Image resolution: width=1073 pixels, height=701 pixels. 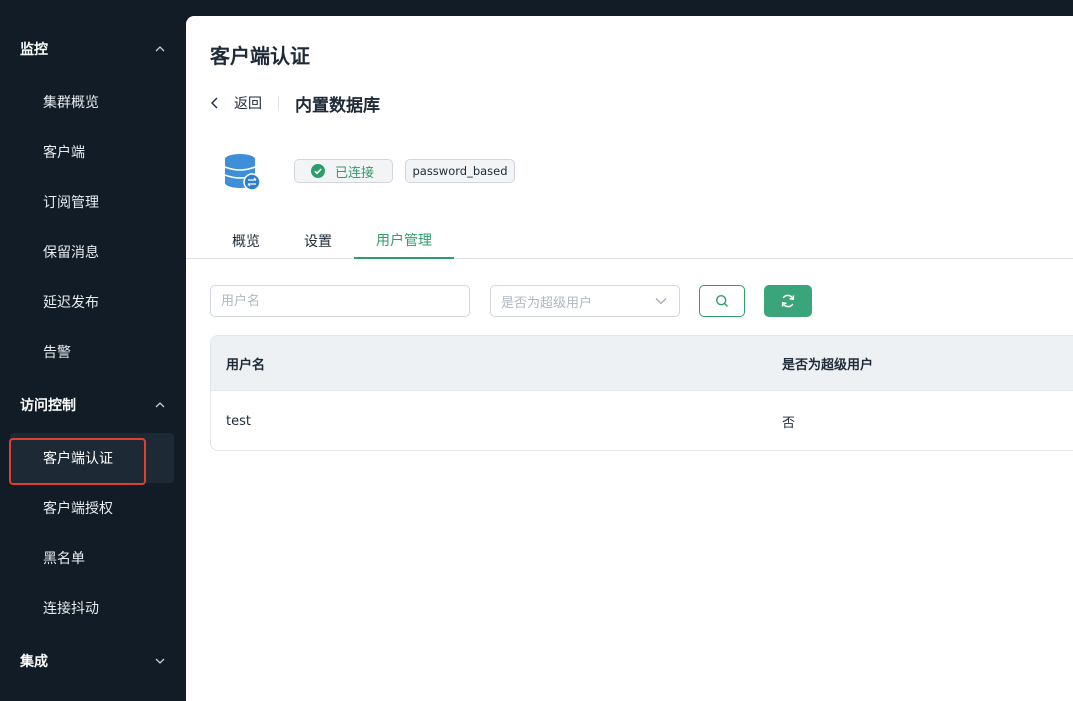 What do you see at coordinates (215, 103) in the screenshot?
I see `chevron-left-icon` at bounding box center [215, 103].